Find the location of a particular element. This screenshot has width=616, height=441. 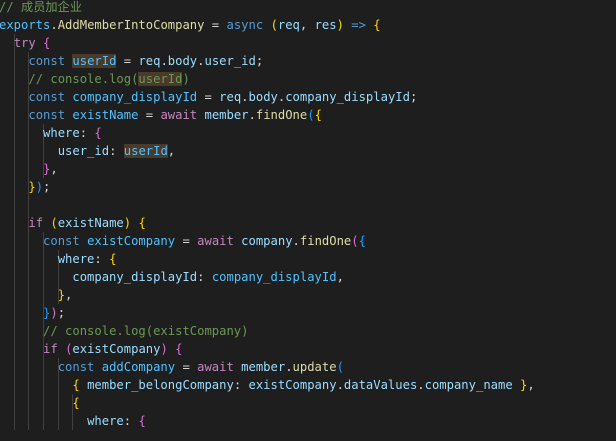

code-line: const existName = await member.findOne({ is located at coordinates (161, 115).